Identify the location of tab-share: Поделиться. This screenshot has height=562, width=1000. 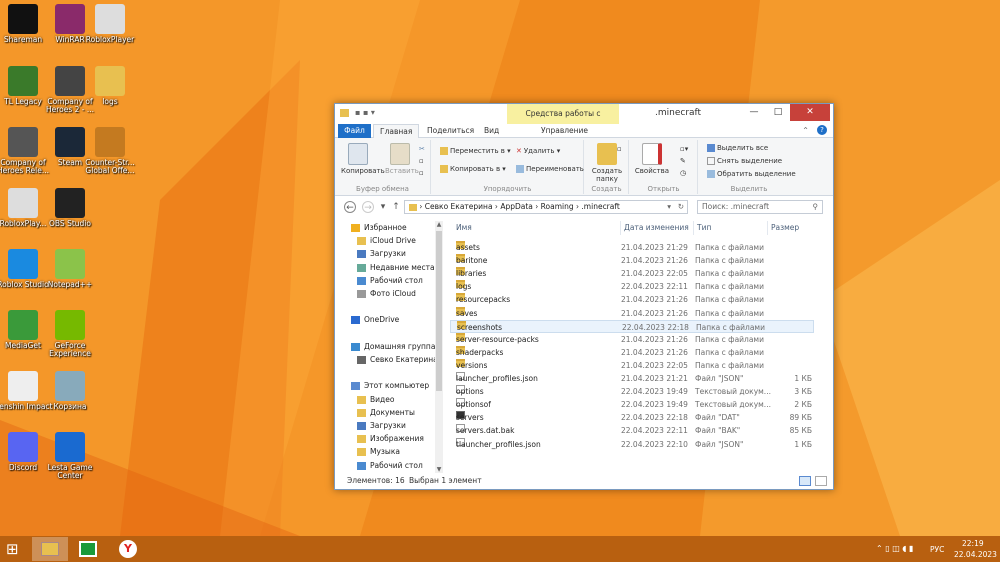
(450, 131).